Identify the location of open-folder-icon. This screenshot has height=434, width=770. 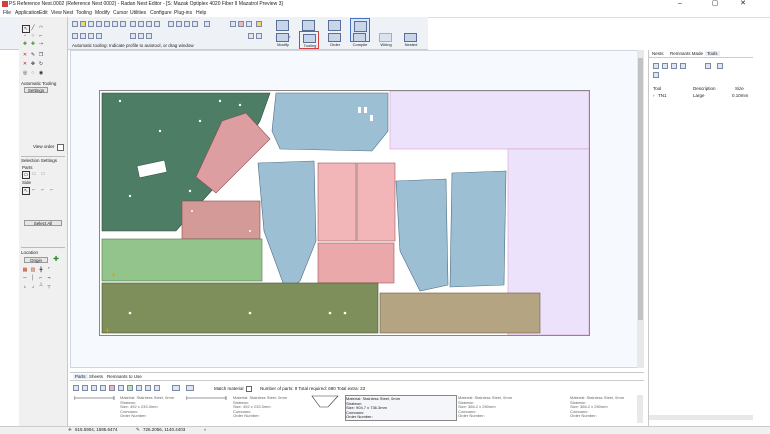
(83, 24).